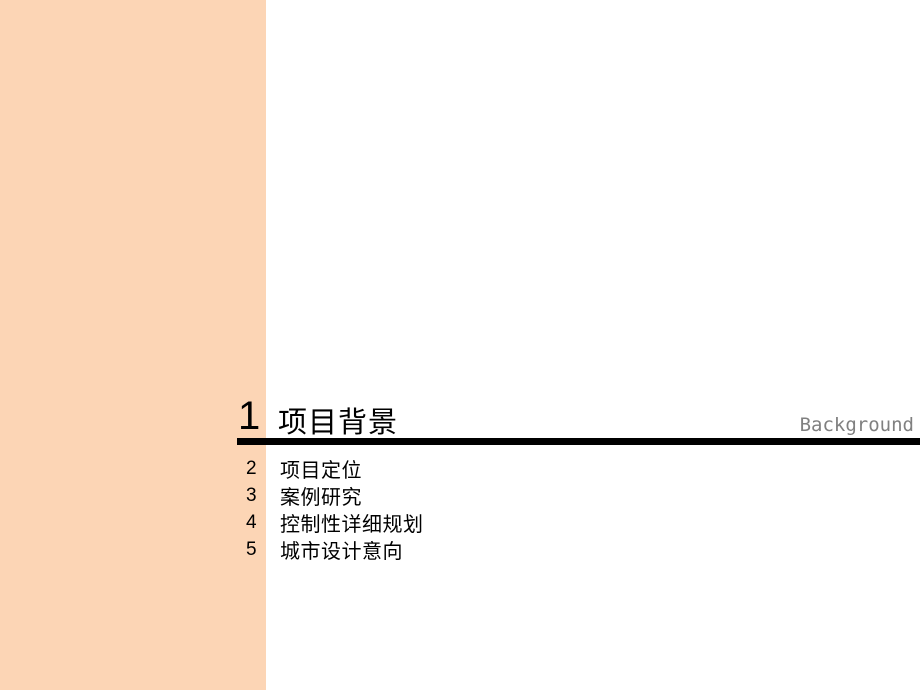  I want to click on toc-item: 4 控制性详细规划, so click(332, 523).